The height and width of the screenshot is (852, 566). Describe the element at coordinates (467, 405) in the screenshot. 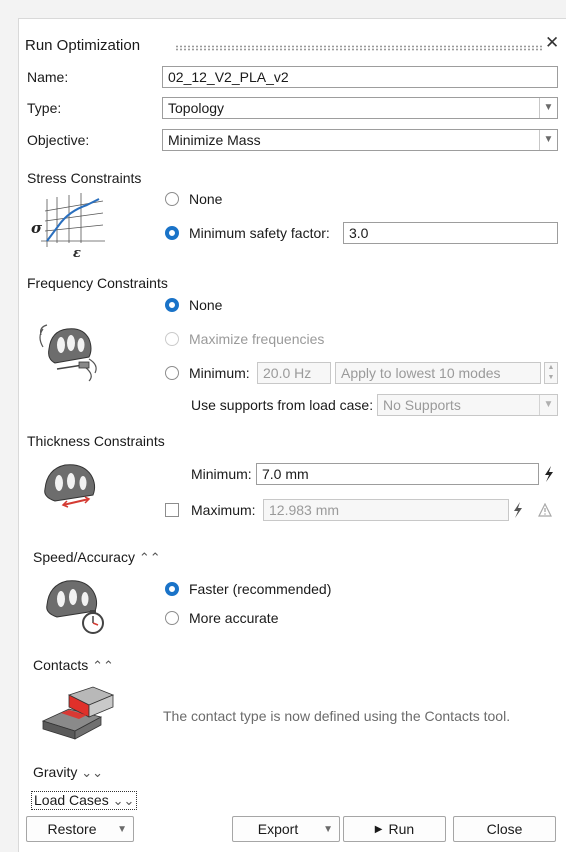

I see `supports-select: No Supports ▼` at that location.